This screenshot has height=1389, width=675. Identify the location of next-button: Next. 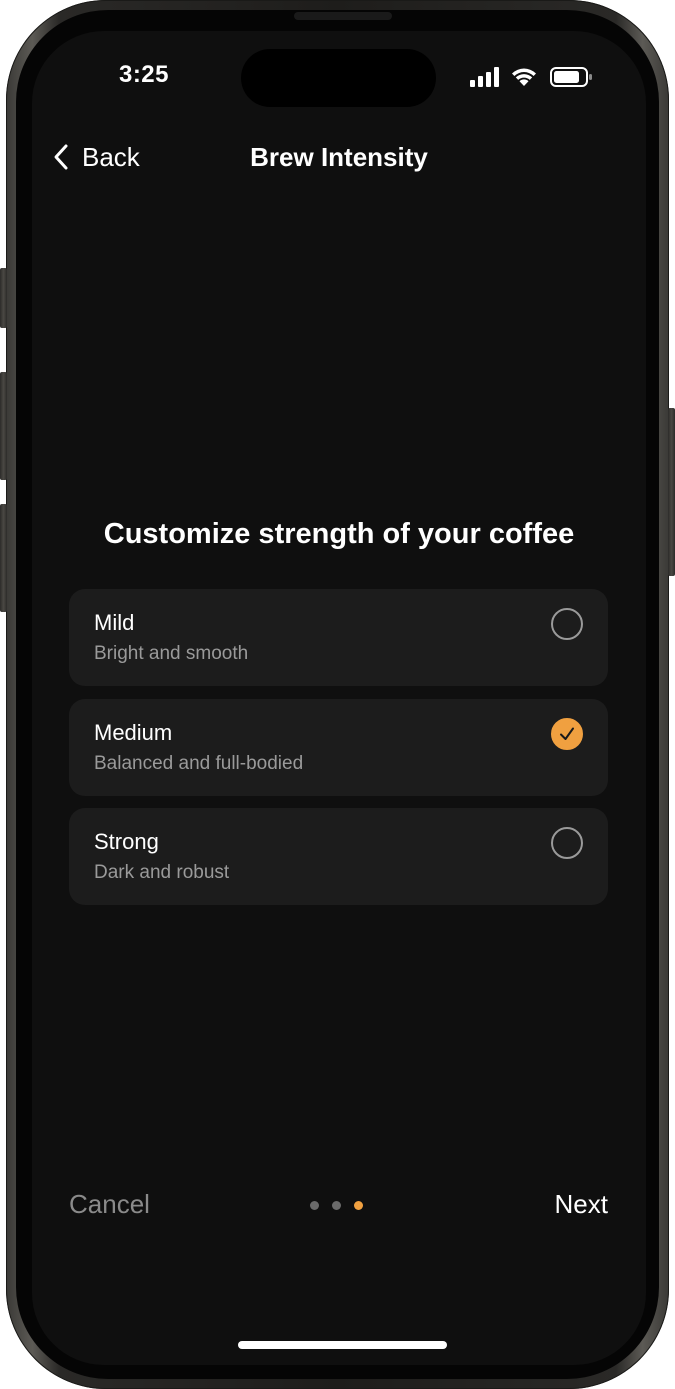
(581, 1204).